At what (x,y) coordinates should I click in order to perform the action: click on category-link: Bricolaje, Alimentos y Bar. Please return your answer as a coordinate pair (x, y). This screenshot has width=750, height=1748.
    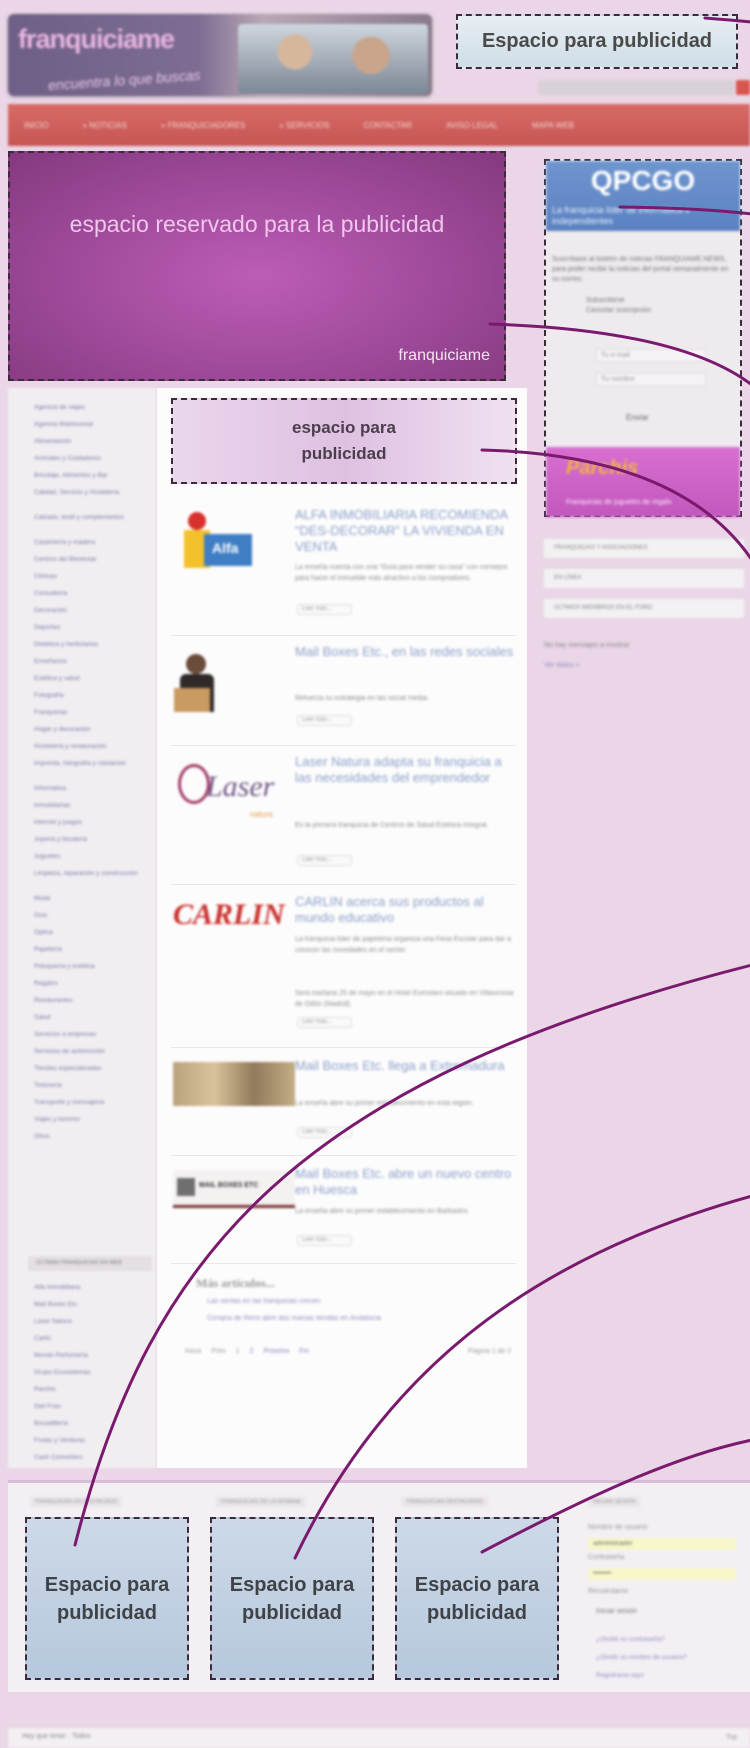
    Looking at the image, I should click on (92, 476).